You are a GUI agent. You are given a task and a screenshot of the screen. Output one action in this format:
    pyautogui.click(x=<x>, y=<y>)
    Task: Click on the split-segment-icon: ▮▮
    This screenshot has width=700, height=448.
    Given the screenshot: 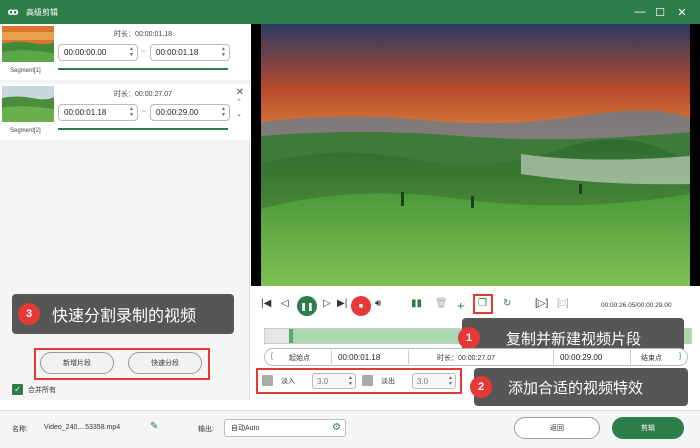 What is the action you would take?
    pyautogui.click(x=416, y=303)
    